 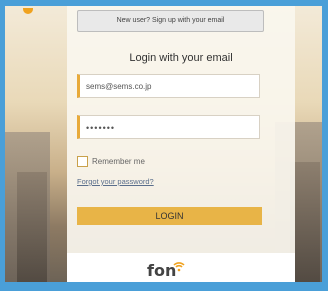 I want to click on footer: fon, so click(x=181, y=267).